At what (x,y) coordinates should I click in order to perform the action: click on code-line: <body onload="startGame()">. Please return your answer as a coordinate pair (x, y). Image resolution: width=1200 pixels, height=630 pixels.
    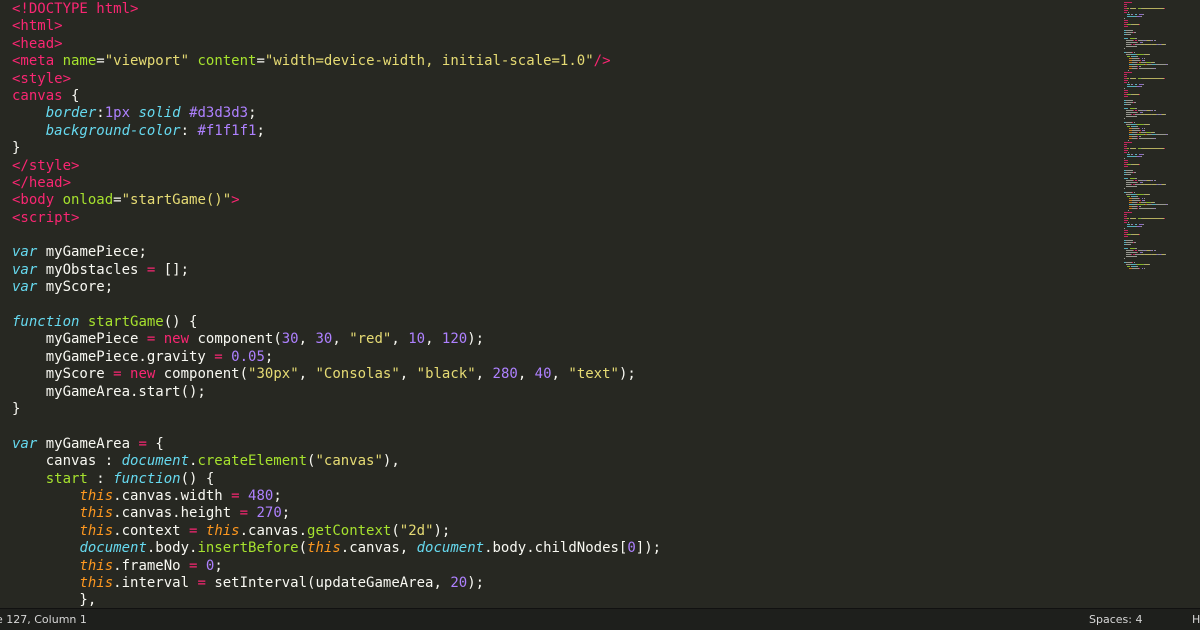
    Looking at the image, I should click on (564, 200).